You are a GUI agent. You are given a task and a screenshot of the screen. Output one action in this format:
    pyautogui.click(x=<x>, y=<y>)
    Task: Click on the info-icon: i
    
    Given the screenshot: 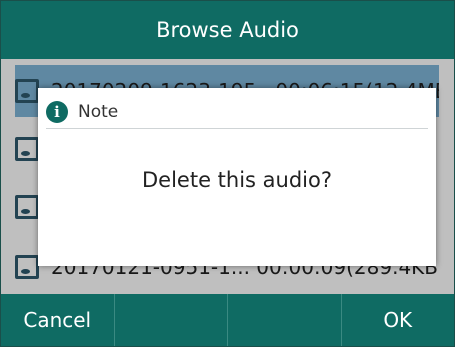 What is the action you would take?
    pyautogui.click(x=57, y=112)
    